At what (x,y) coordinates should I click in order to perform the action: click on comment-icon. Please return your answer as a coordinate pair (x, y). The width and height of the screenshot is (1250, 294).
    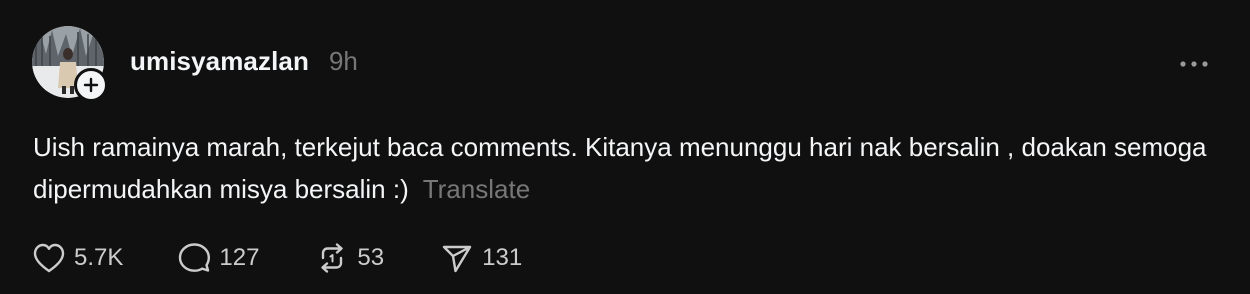
    Looking at the image, I should click on (195, 257).